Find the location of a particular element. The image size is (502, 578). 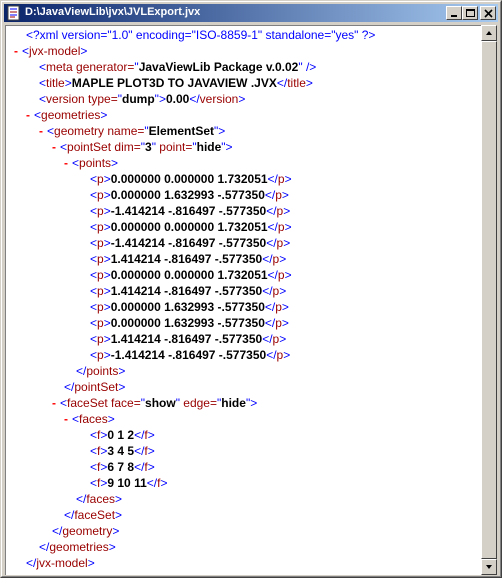

scroll-down-button is located at coordinates (489, 567).